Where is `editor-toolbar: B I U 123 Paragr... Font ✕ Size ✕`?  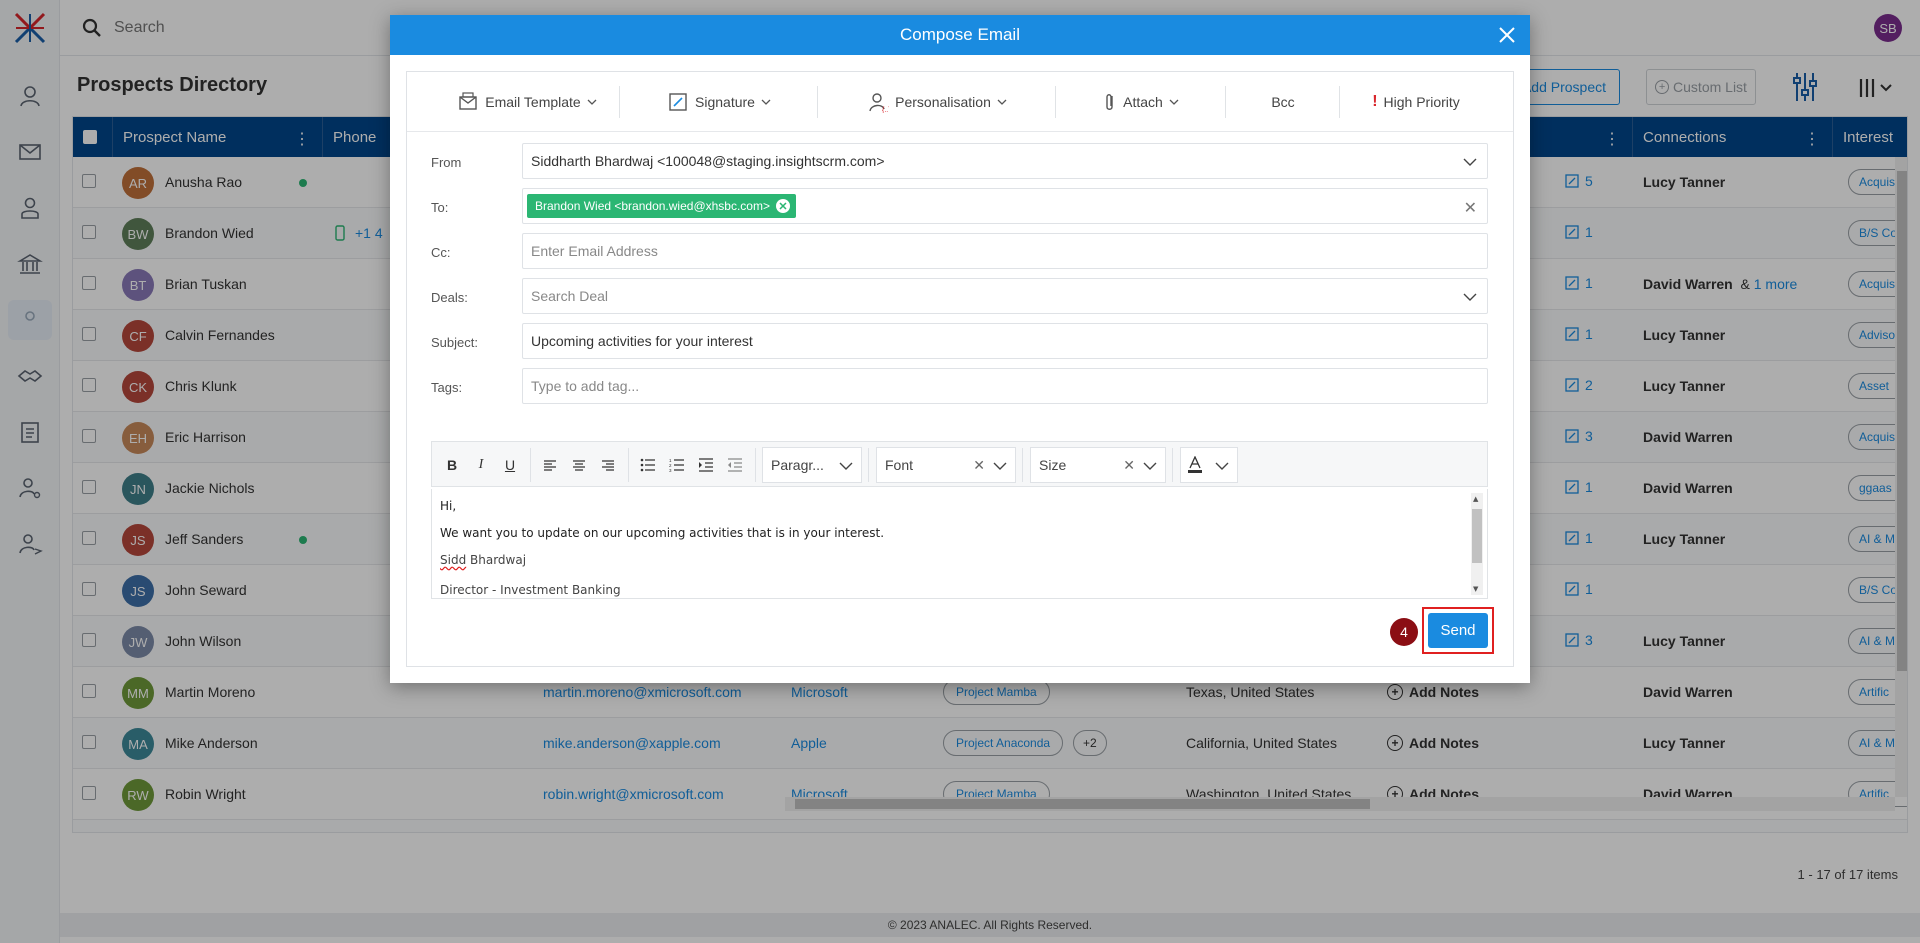 editor-toolbar: B I U 123 Paragr... Font ✕ Size ✕ is located at coordinates (959, 464).